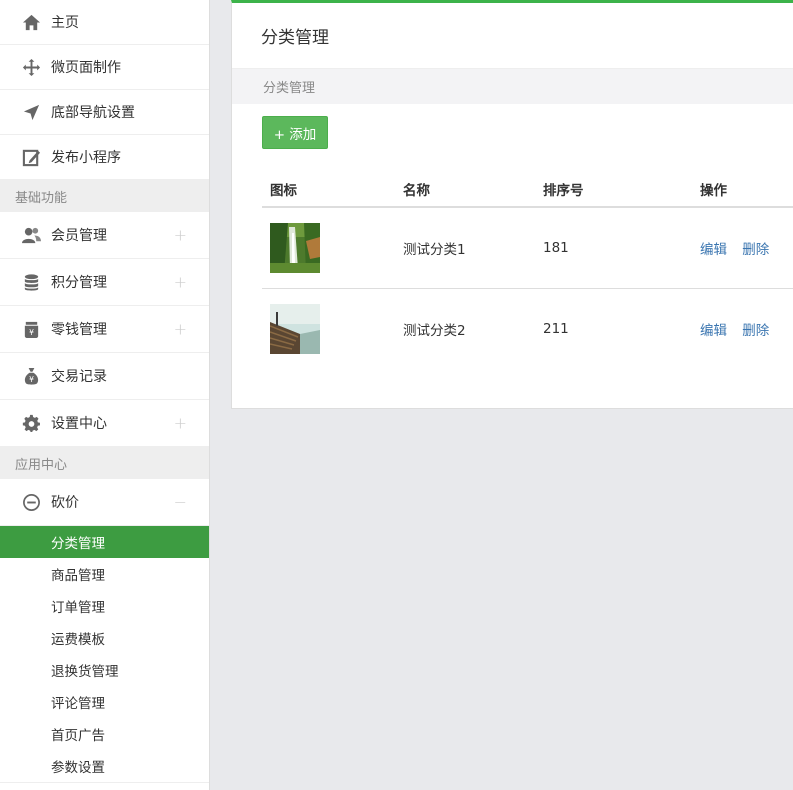 Image resolution: width=793 pixels, height=790 pixels. What do you see at coordinates (86, 158) in the screenshot?
I see `nav-item-label: 发布小程序` at bounding box center [86, 158].